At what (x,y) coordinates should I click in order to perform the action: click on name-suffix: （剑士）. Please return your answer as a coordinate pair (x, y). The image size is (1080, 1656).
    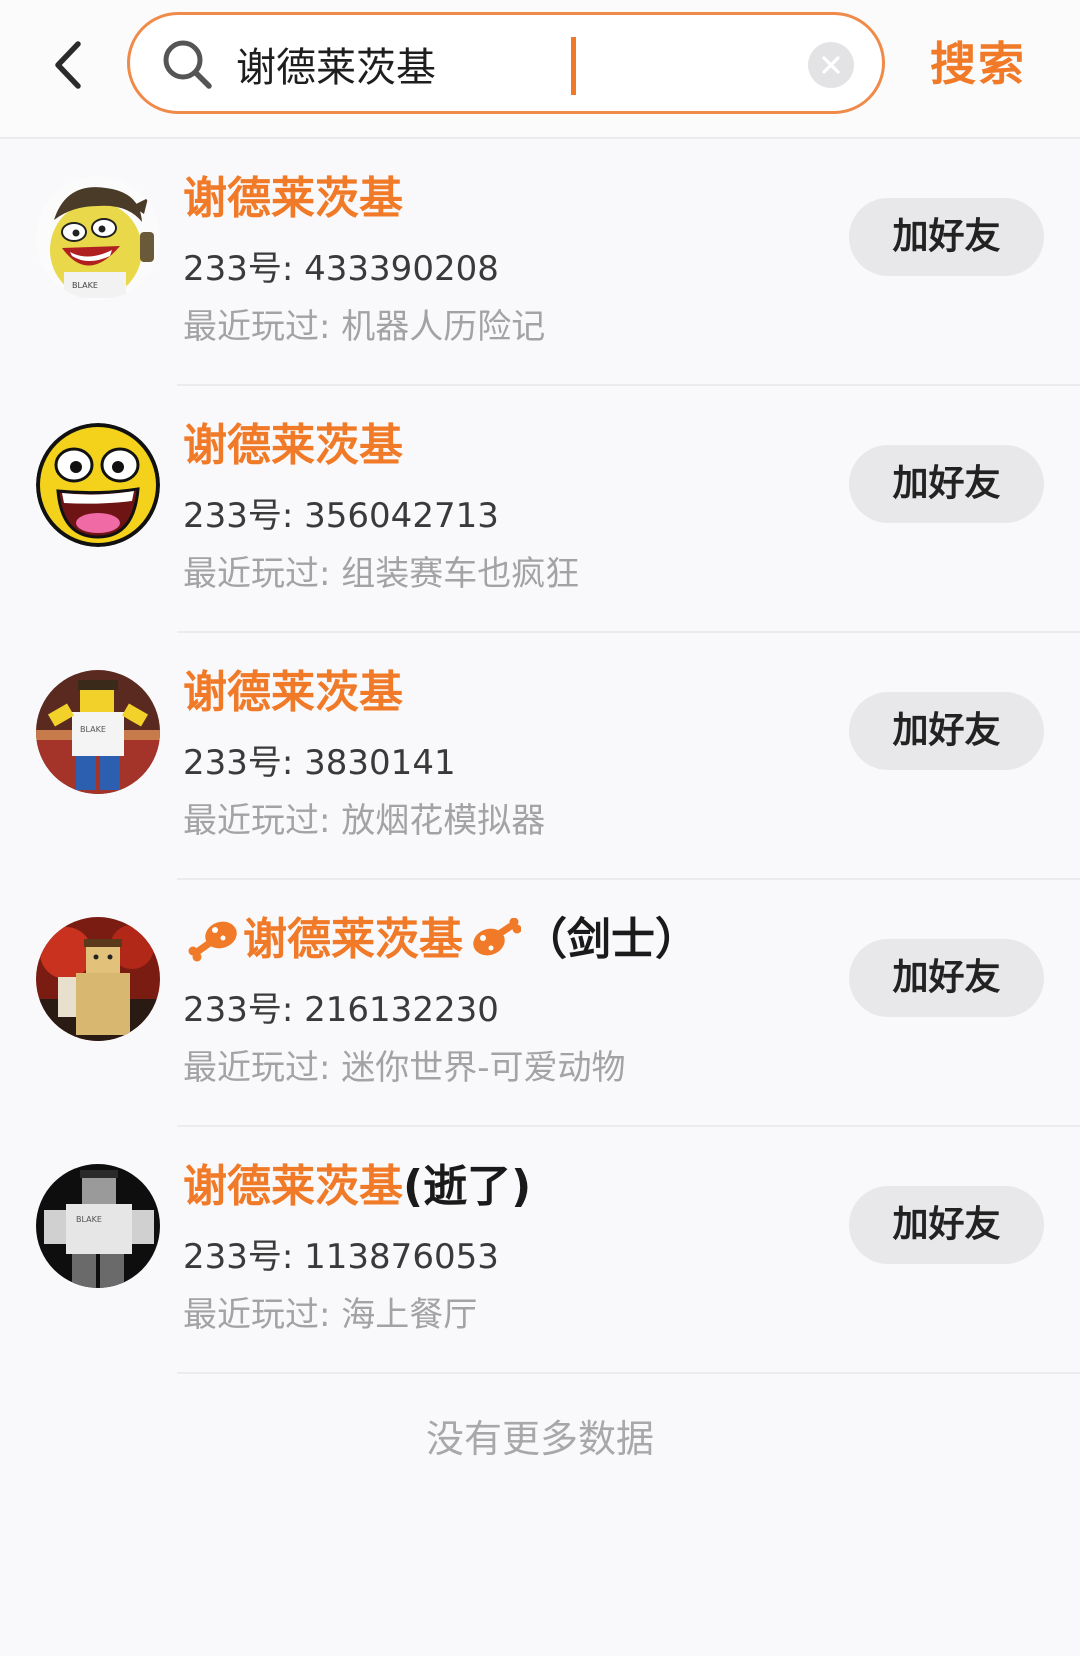
    Looking at the image, I should click on (611, 939).